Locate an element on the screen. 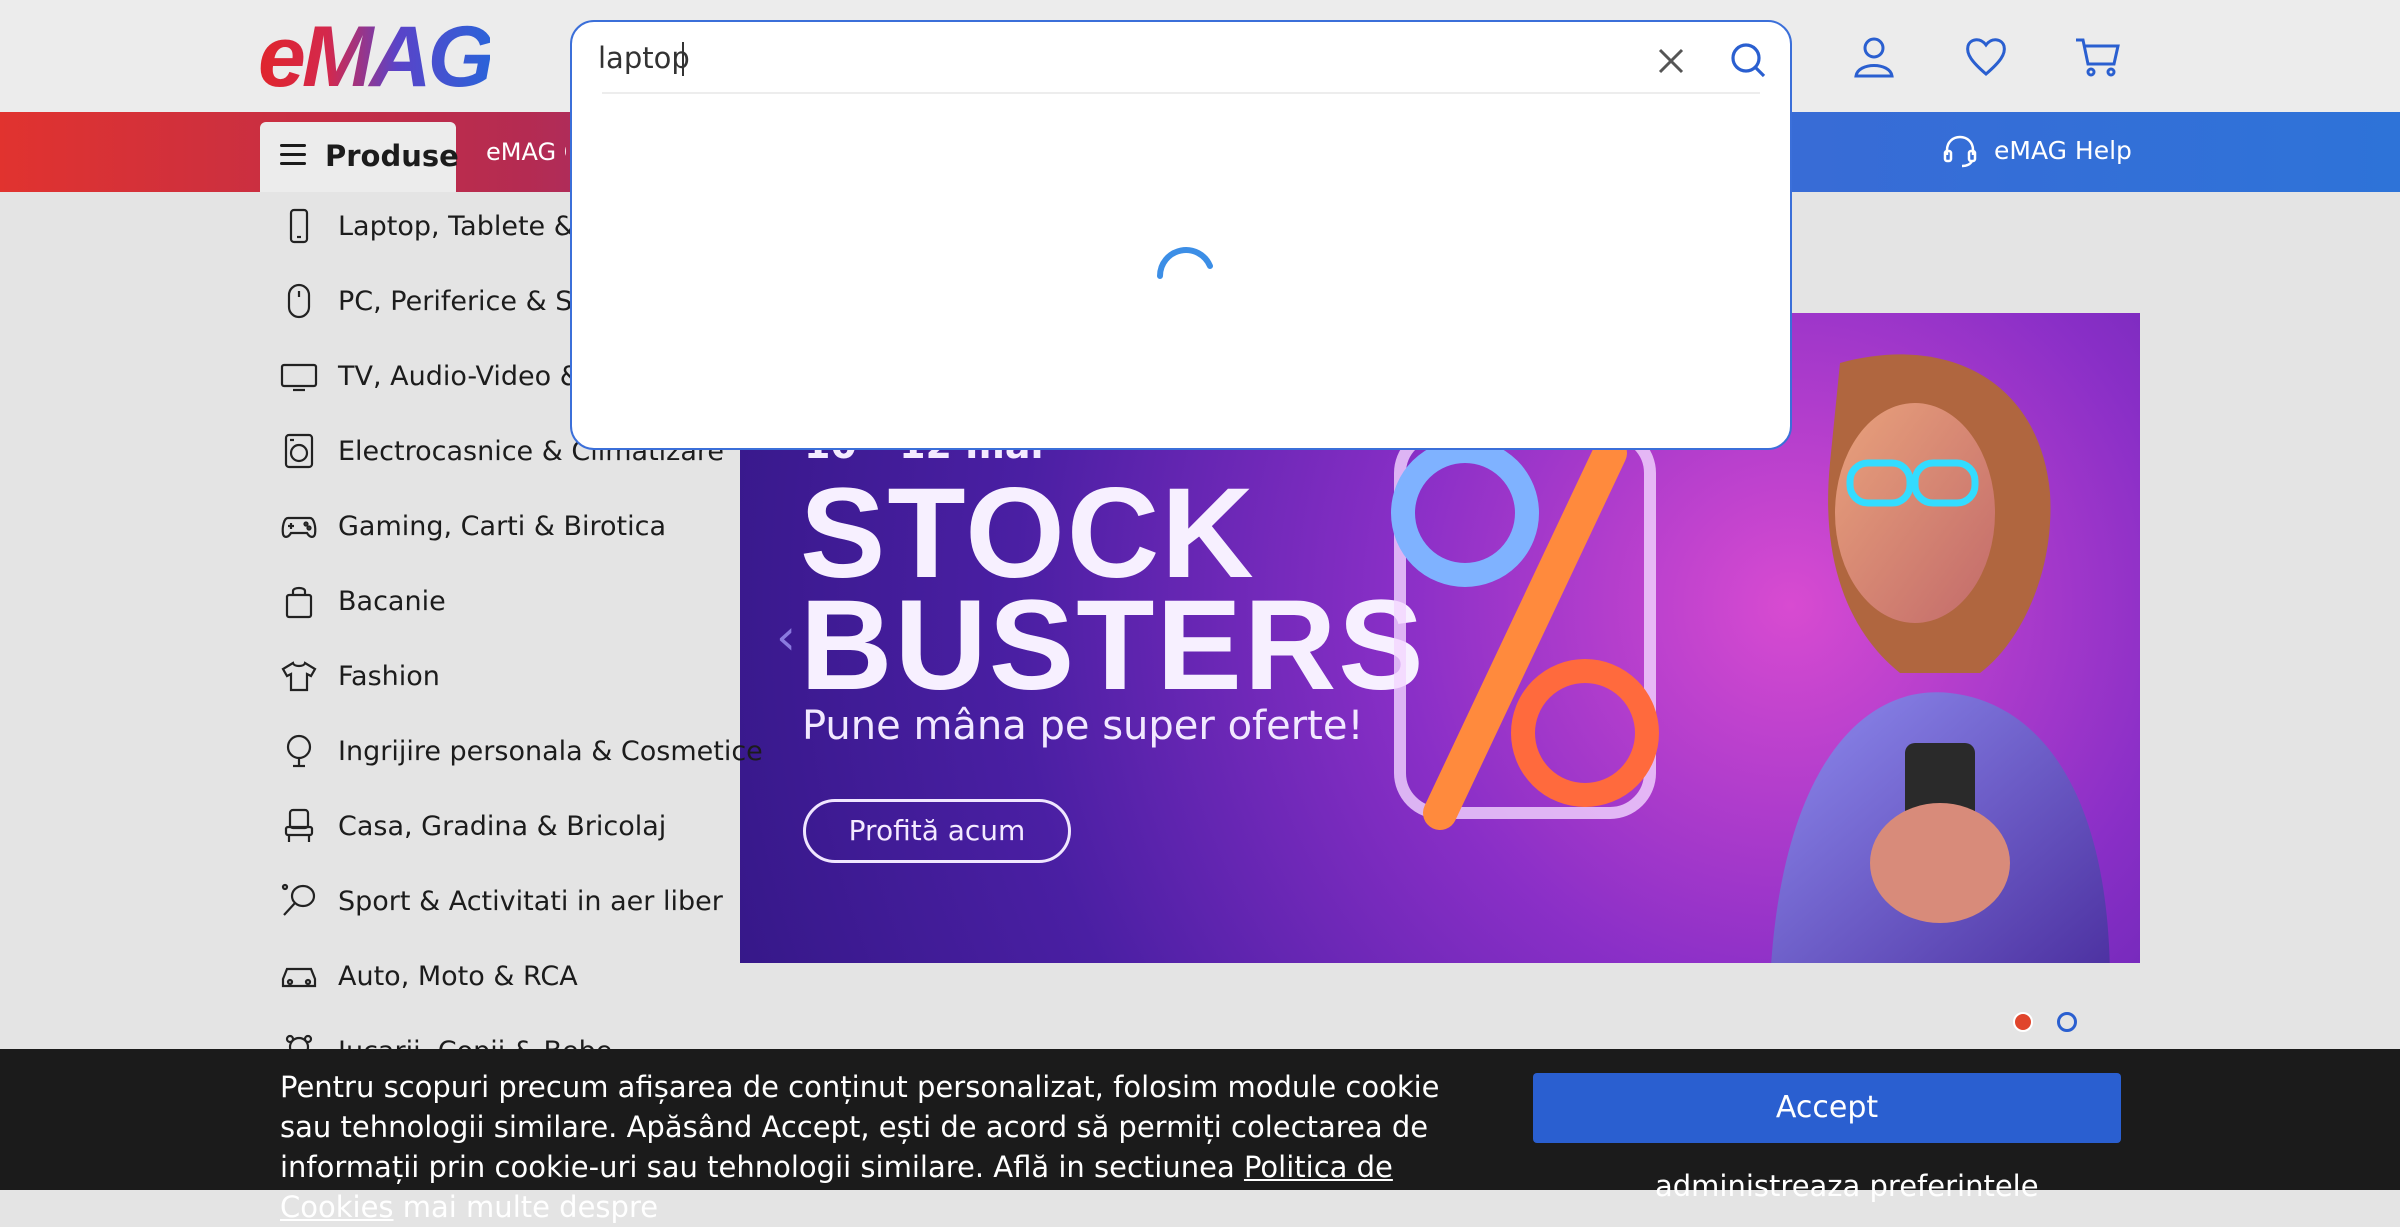  phone-icon is located at coordinates (299, 226).